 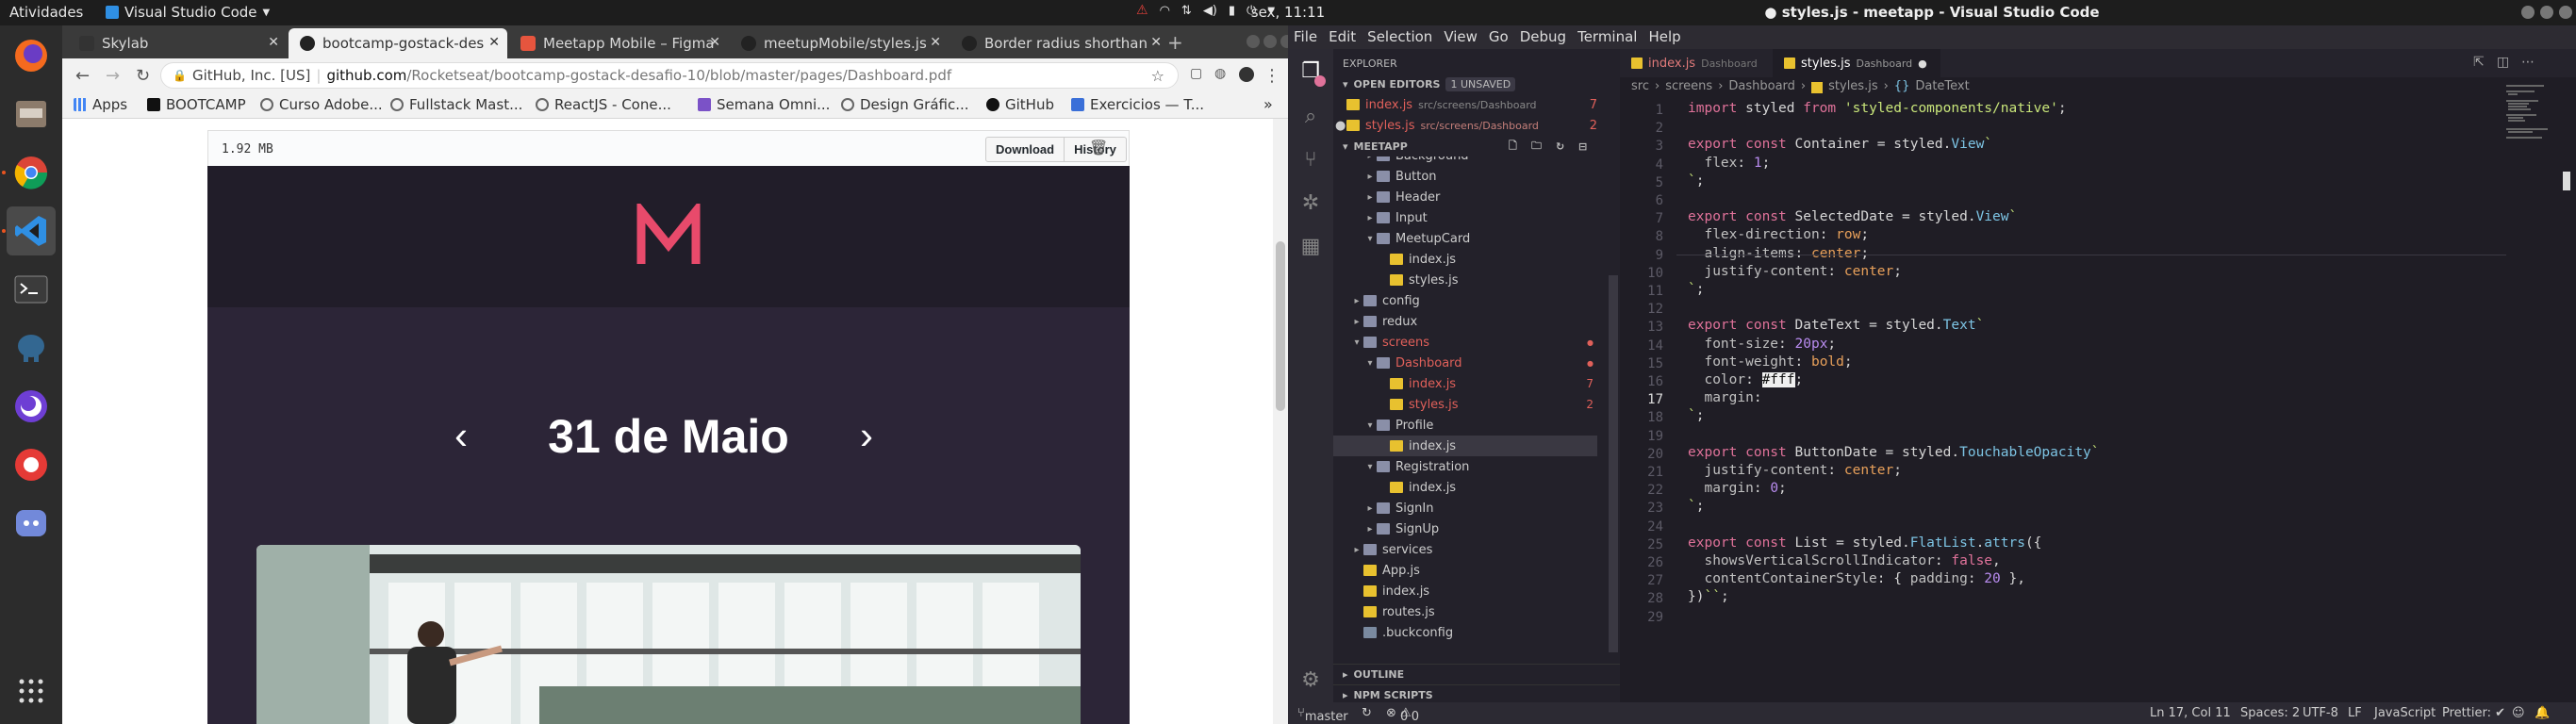 I want to click on more-actions-icon: ⋯, so click(x=2528, y=62).